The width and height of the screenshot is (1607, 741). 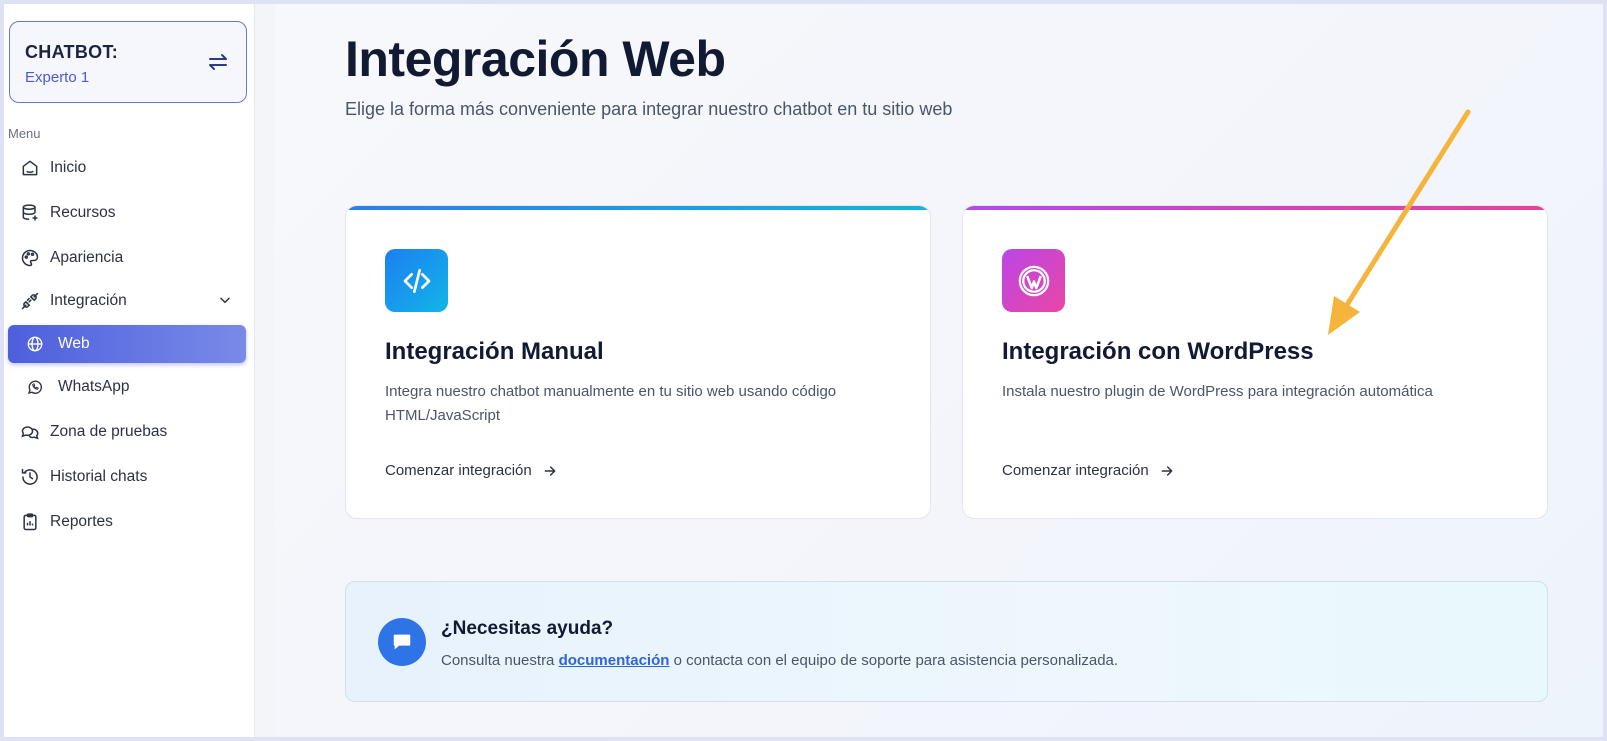 What do you see at coordinates (614, 660) in the screenshot?
I see `documentation-link: documentación` at bounding box center [614, 660].